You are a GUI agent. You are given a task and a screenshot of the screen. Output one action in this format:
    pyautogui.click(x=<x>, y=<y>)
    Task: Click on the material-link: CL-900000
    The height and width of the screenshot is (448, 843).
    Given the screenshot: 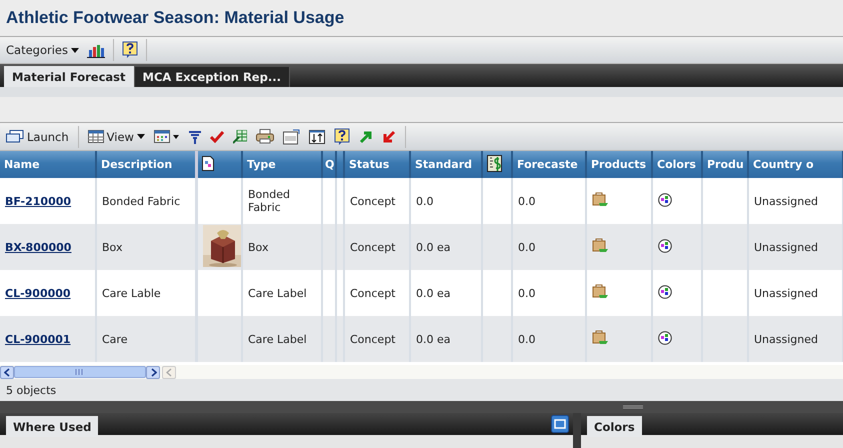 What is the action you would take?
    pyautogui.click(x=38, y=293)
    